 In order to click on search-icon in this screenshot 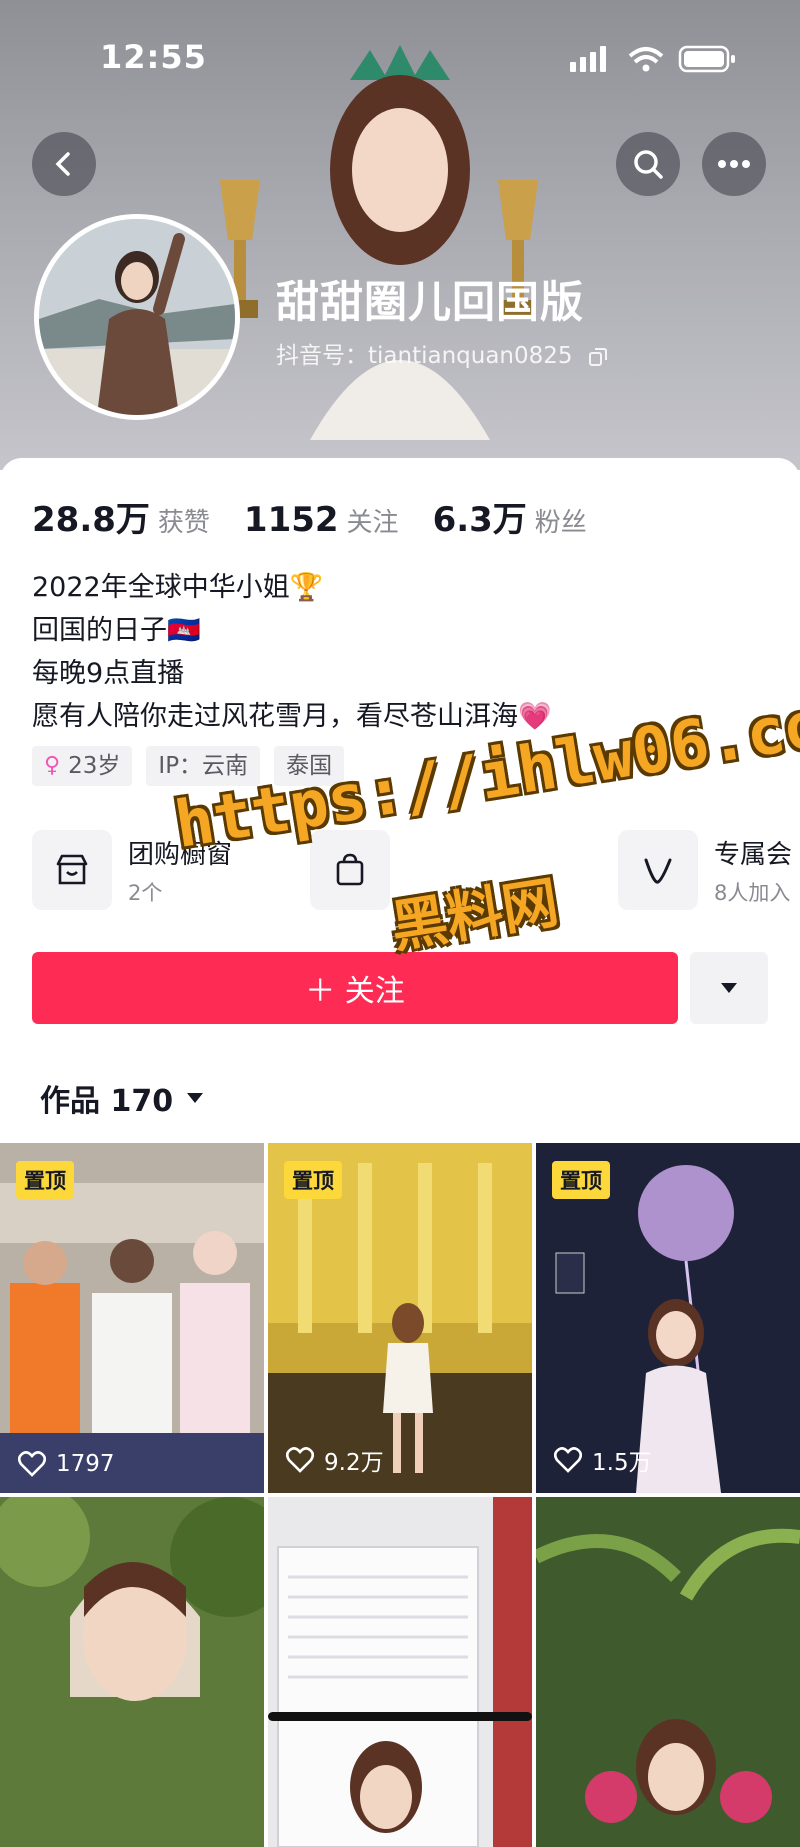, I will do `click(648, 164)`.